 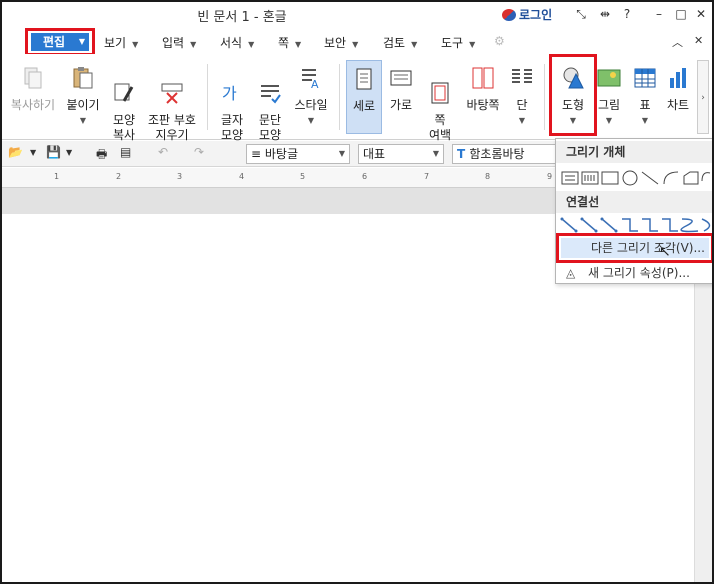 What do you see at coordinates (630, 178) in the screenshot?
I see `ellipse-shape-icon` at bounding box center [630, 178].